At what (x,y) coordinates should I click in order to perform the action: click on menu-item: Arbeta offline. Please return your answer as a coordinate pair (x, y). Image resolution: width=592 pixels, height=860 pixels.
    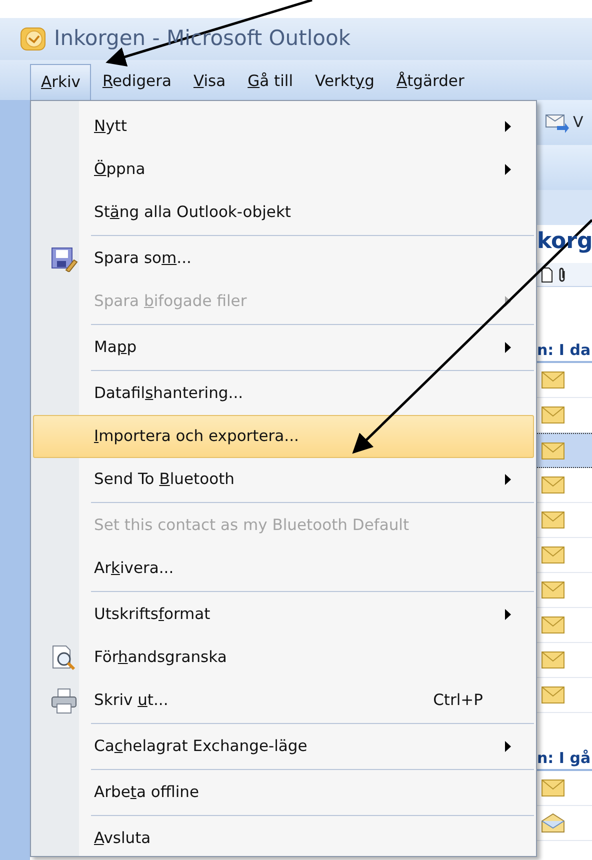
    Looking at the image, I should click on (283, 792).